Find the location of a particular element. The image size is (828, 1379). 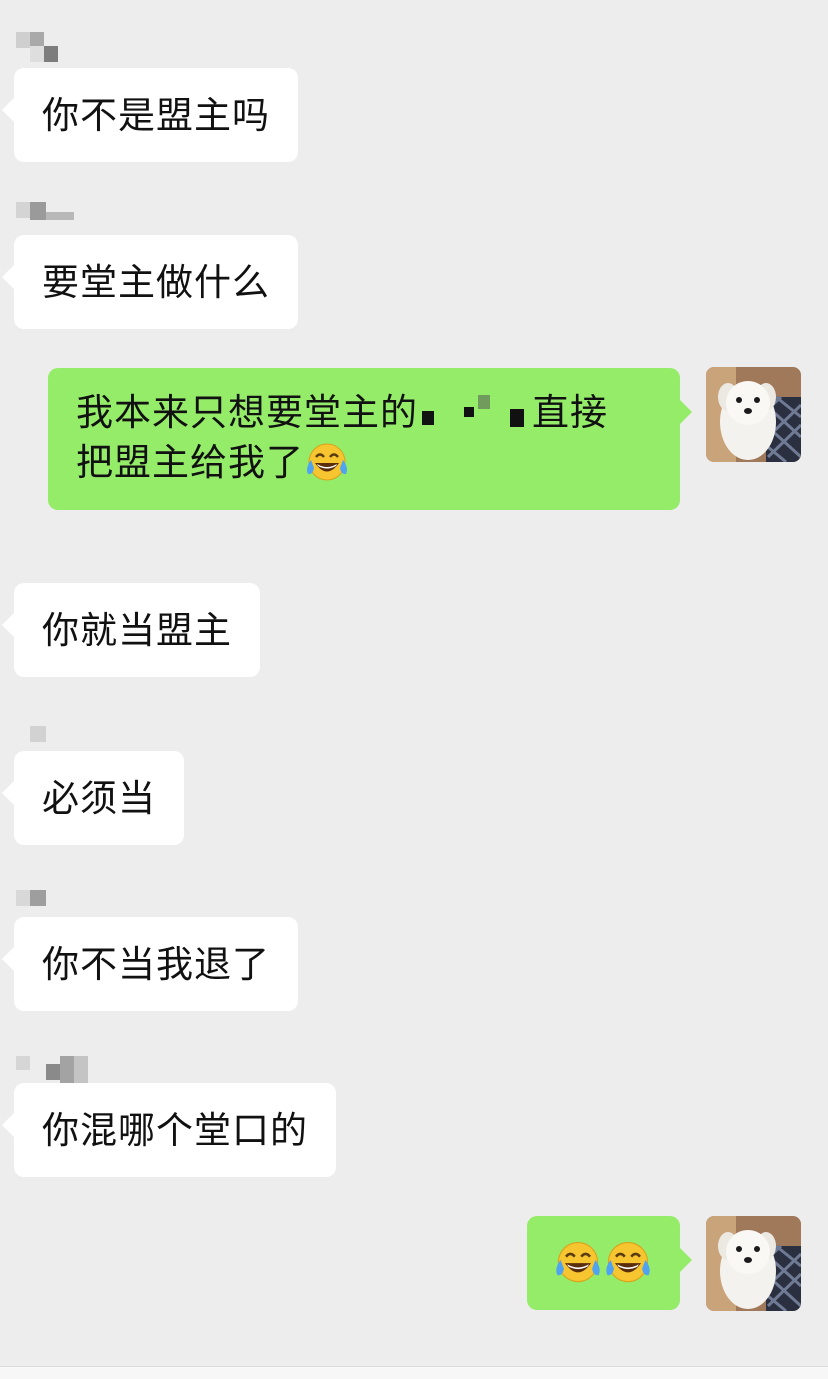

message-text: 你混哪个堂口的 is located at coordinates (175, 1130).